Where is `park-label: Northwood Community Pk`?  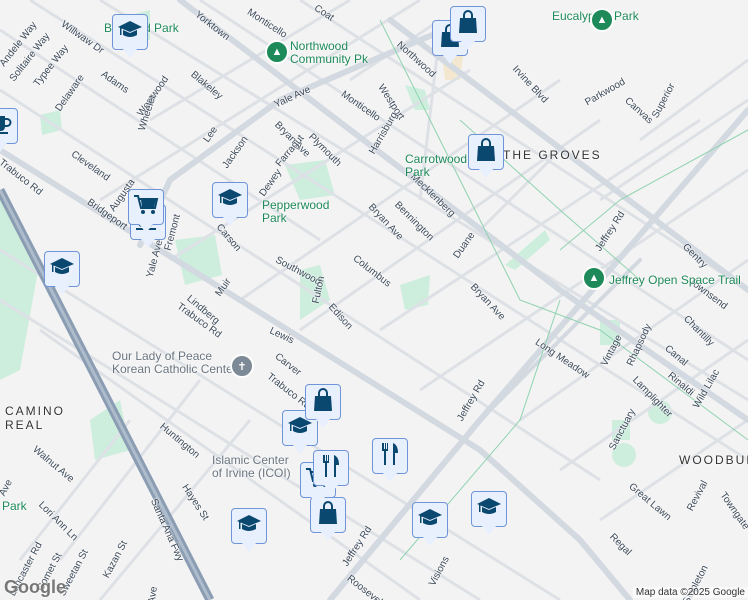 park-label: Northwood Community Pk is located at coordinates (329, 52).